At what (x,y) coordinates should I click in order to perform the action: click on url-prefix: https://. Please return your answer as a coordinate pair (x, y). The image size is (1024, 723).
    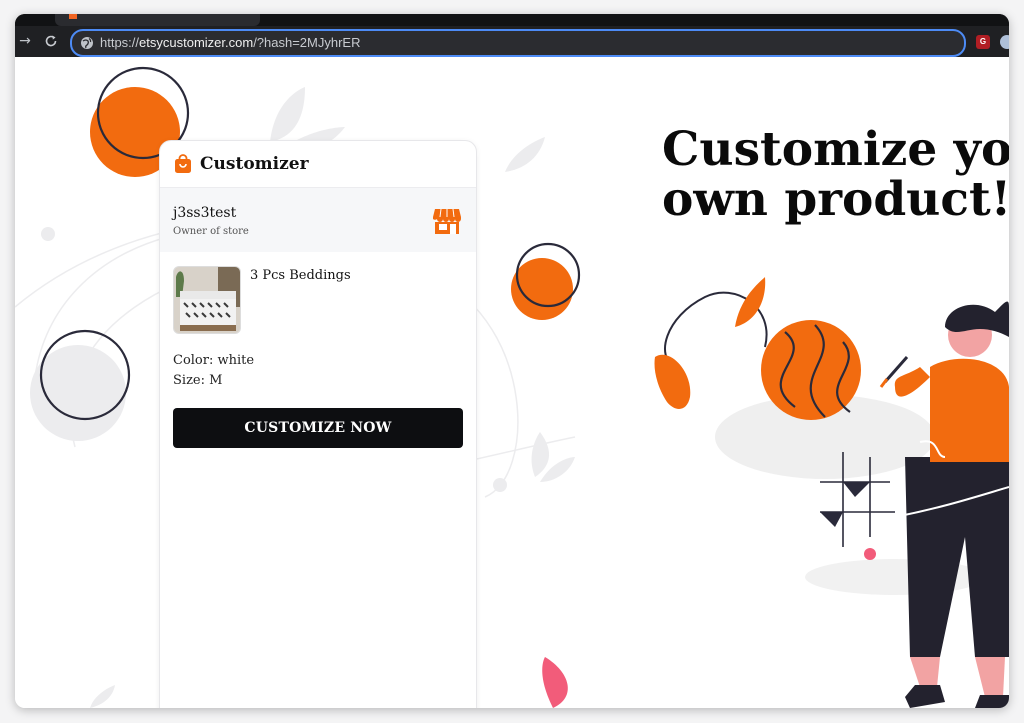
    Looking at the image, I should click on (120, 42).